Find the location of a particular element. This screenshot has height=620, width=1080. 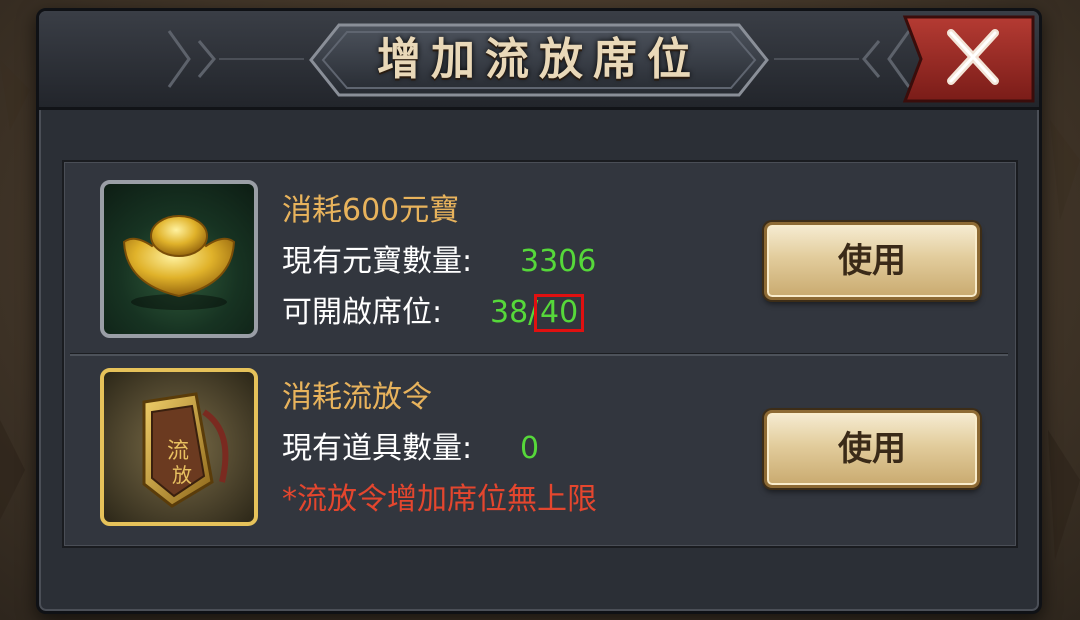

use-token-button-label: 使用 is located at coordinates (872, 449).